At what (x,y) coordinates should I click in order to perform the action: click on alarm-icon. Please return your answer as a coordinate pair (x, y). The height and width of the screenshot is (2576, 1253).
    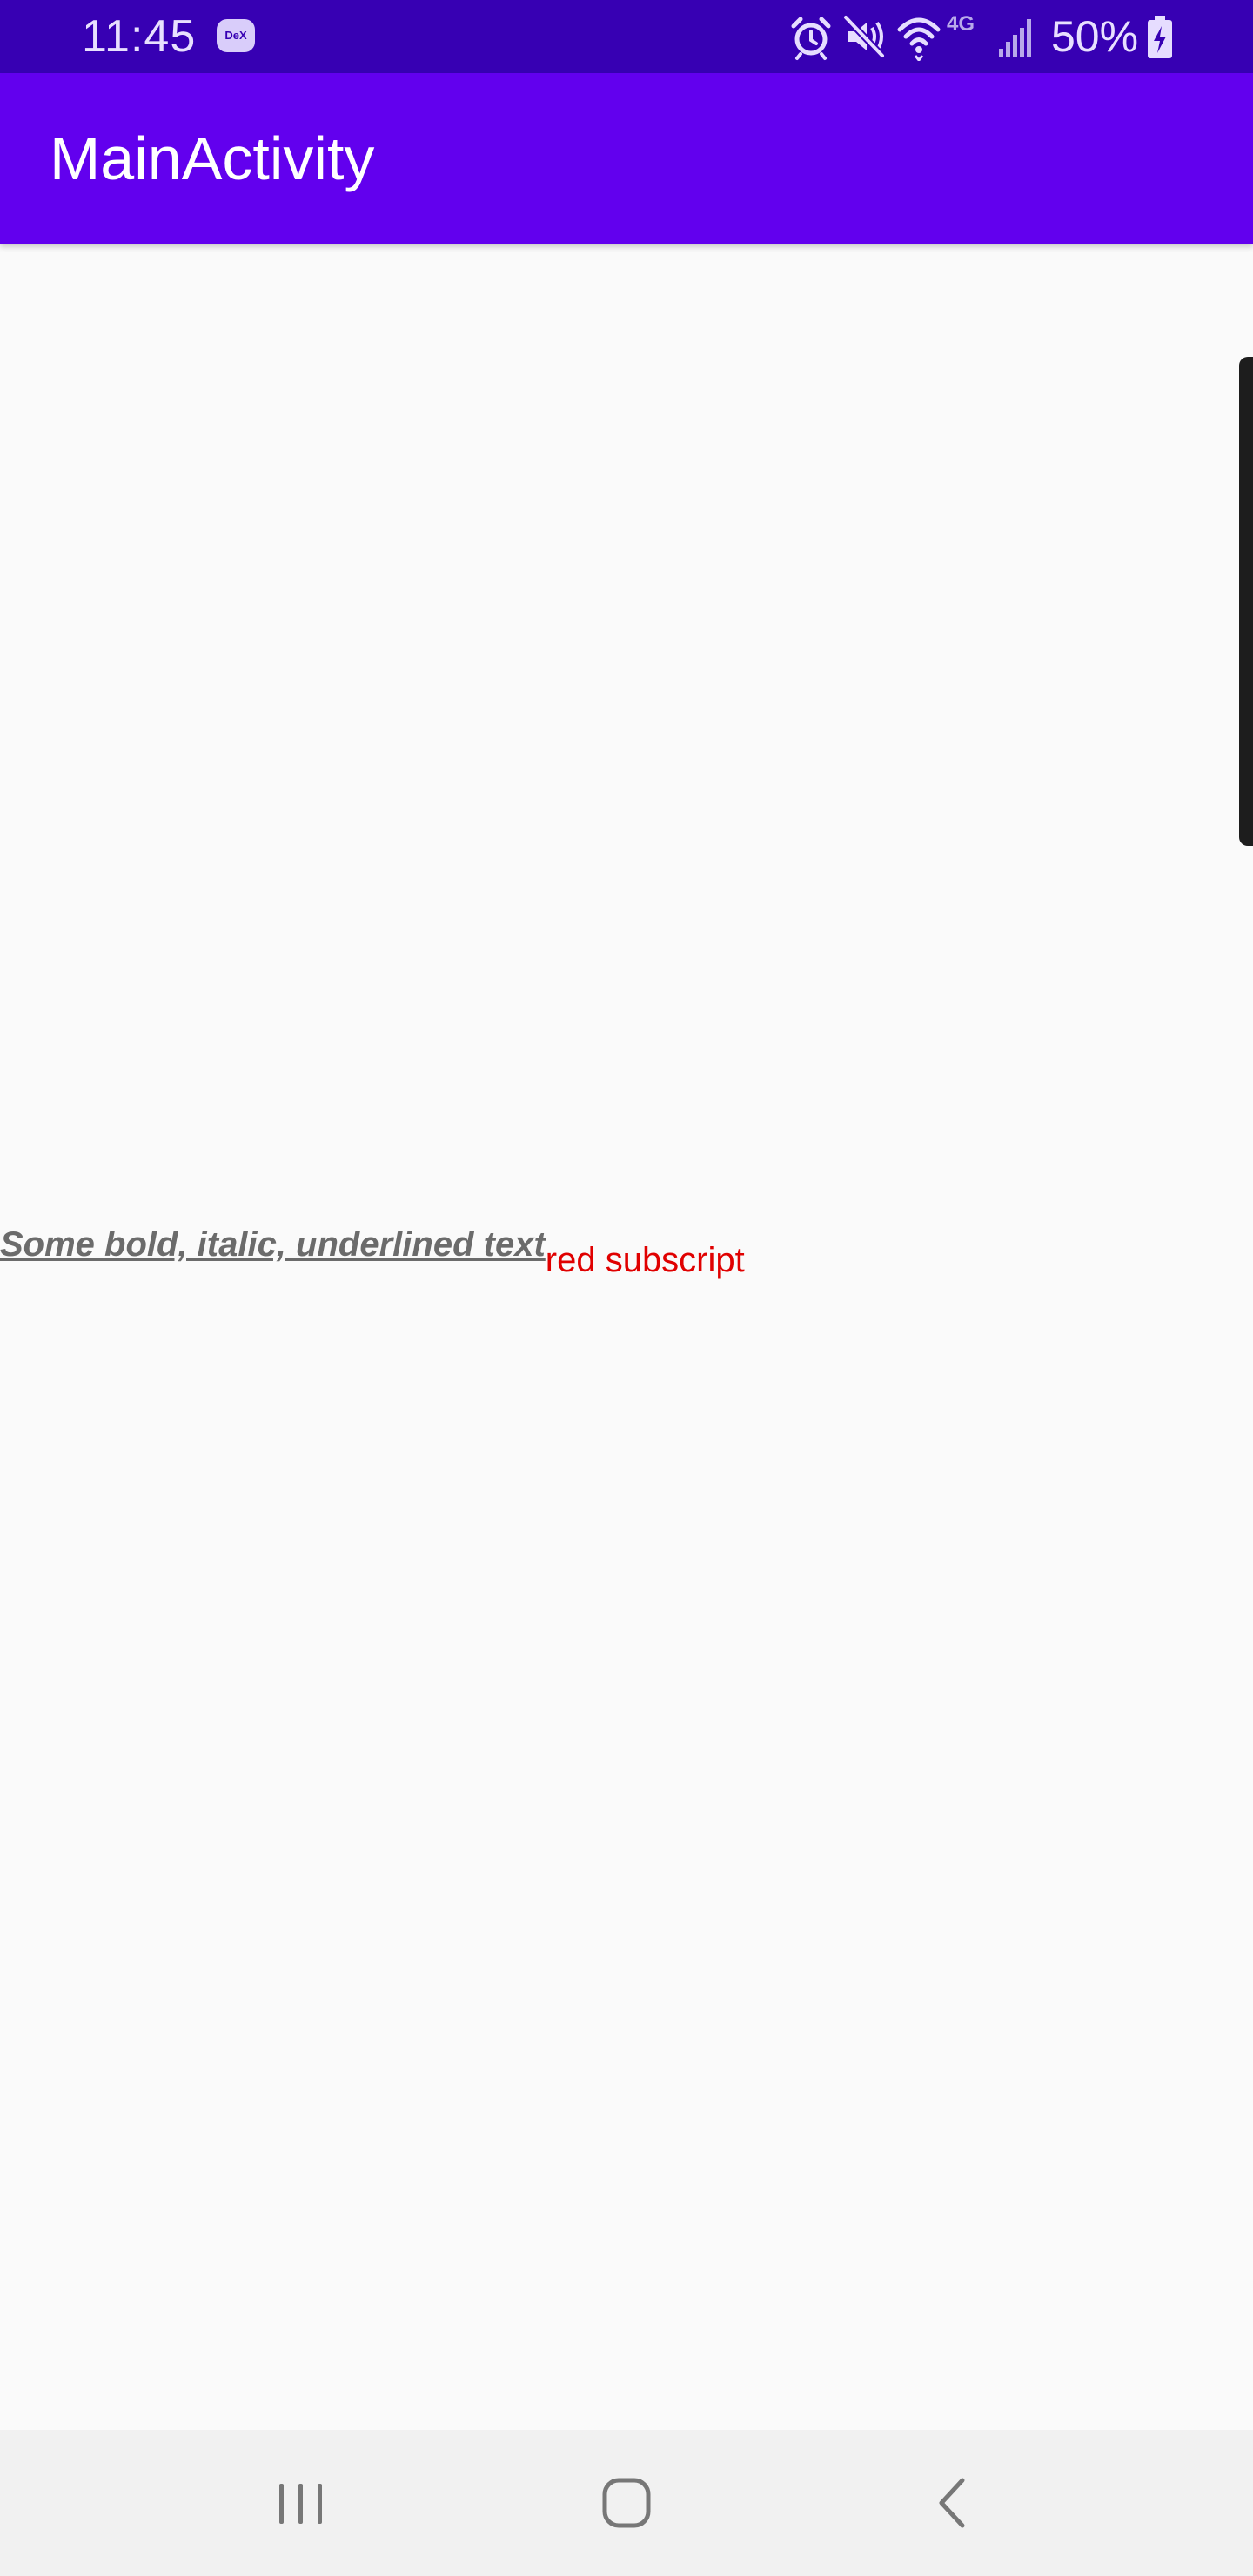
    Looking at the image, I should click on (811, 38).